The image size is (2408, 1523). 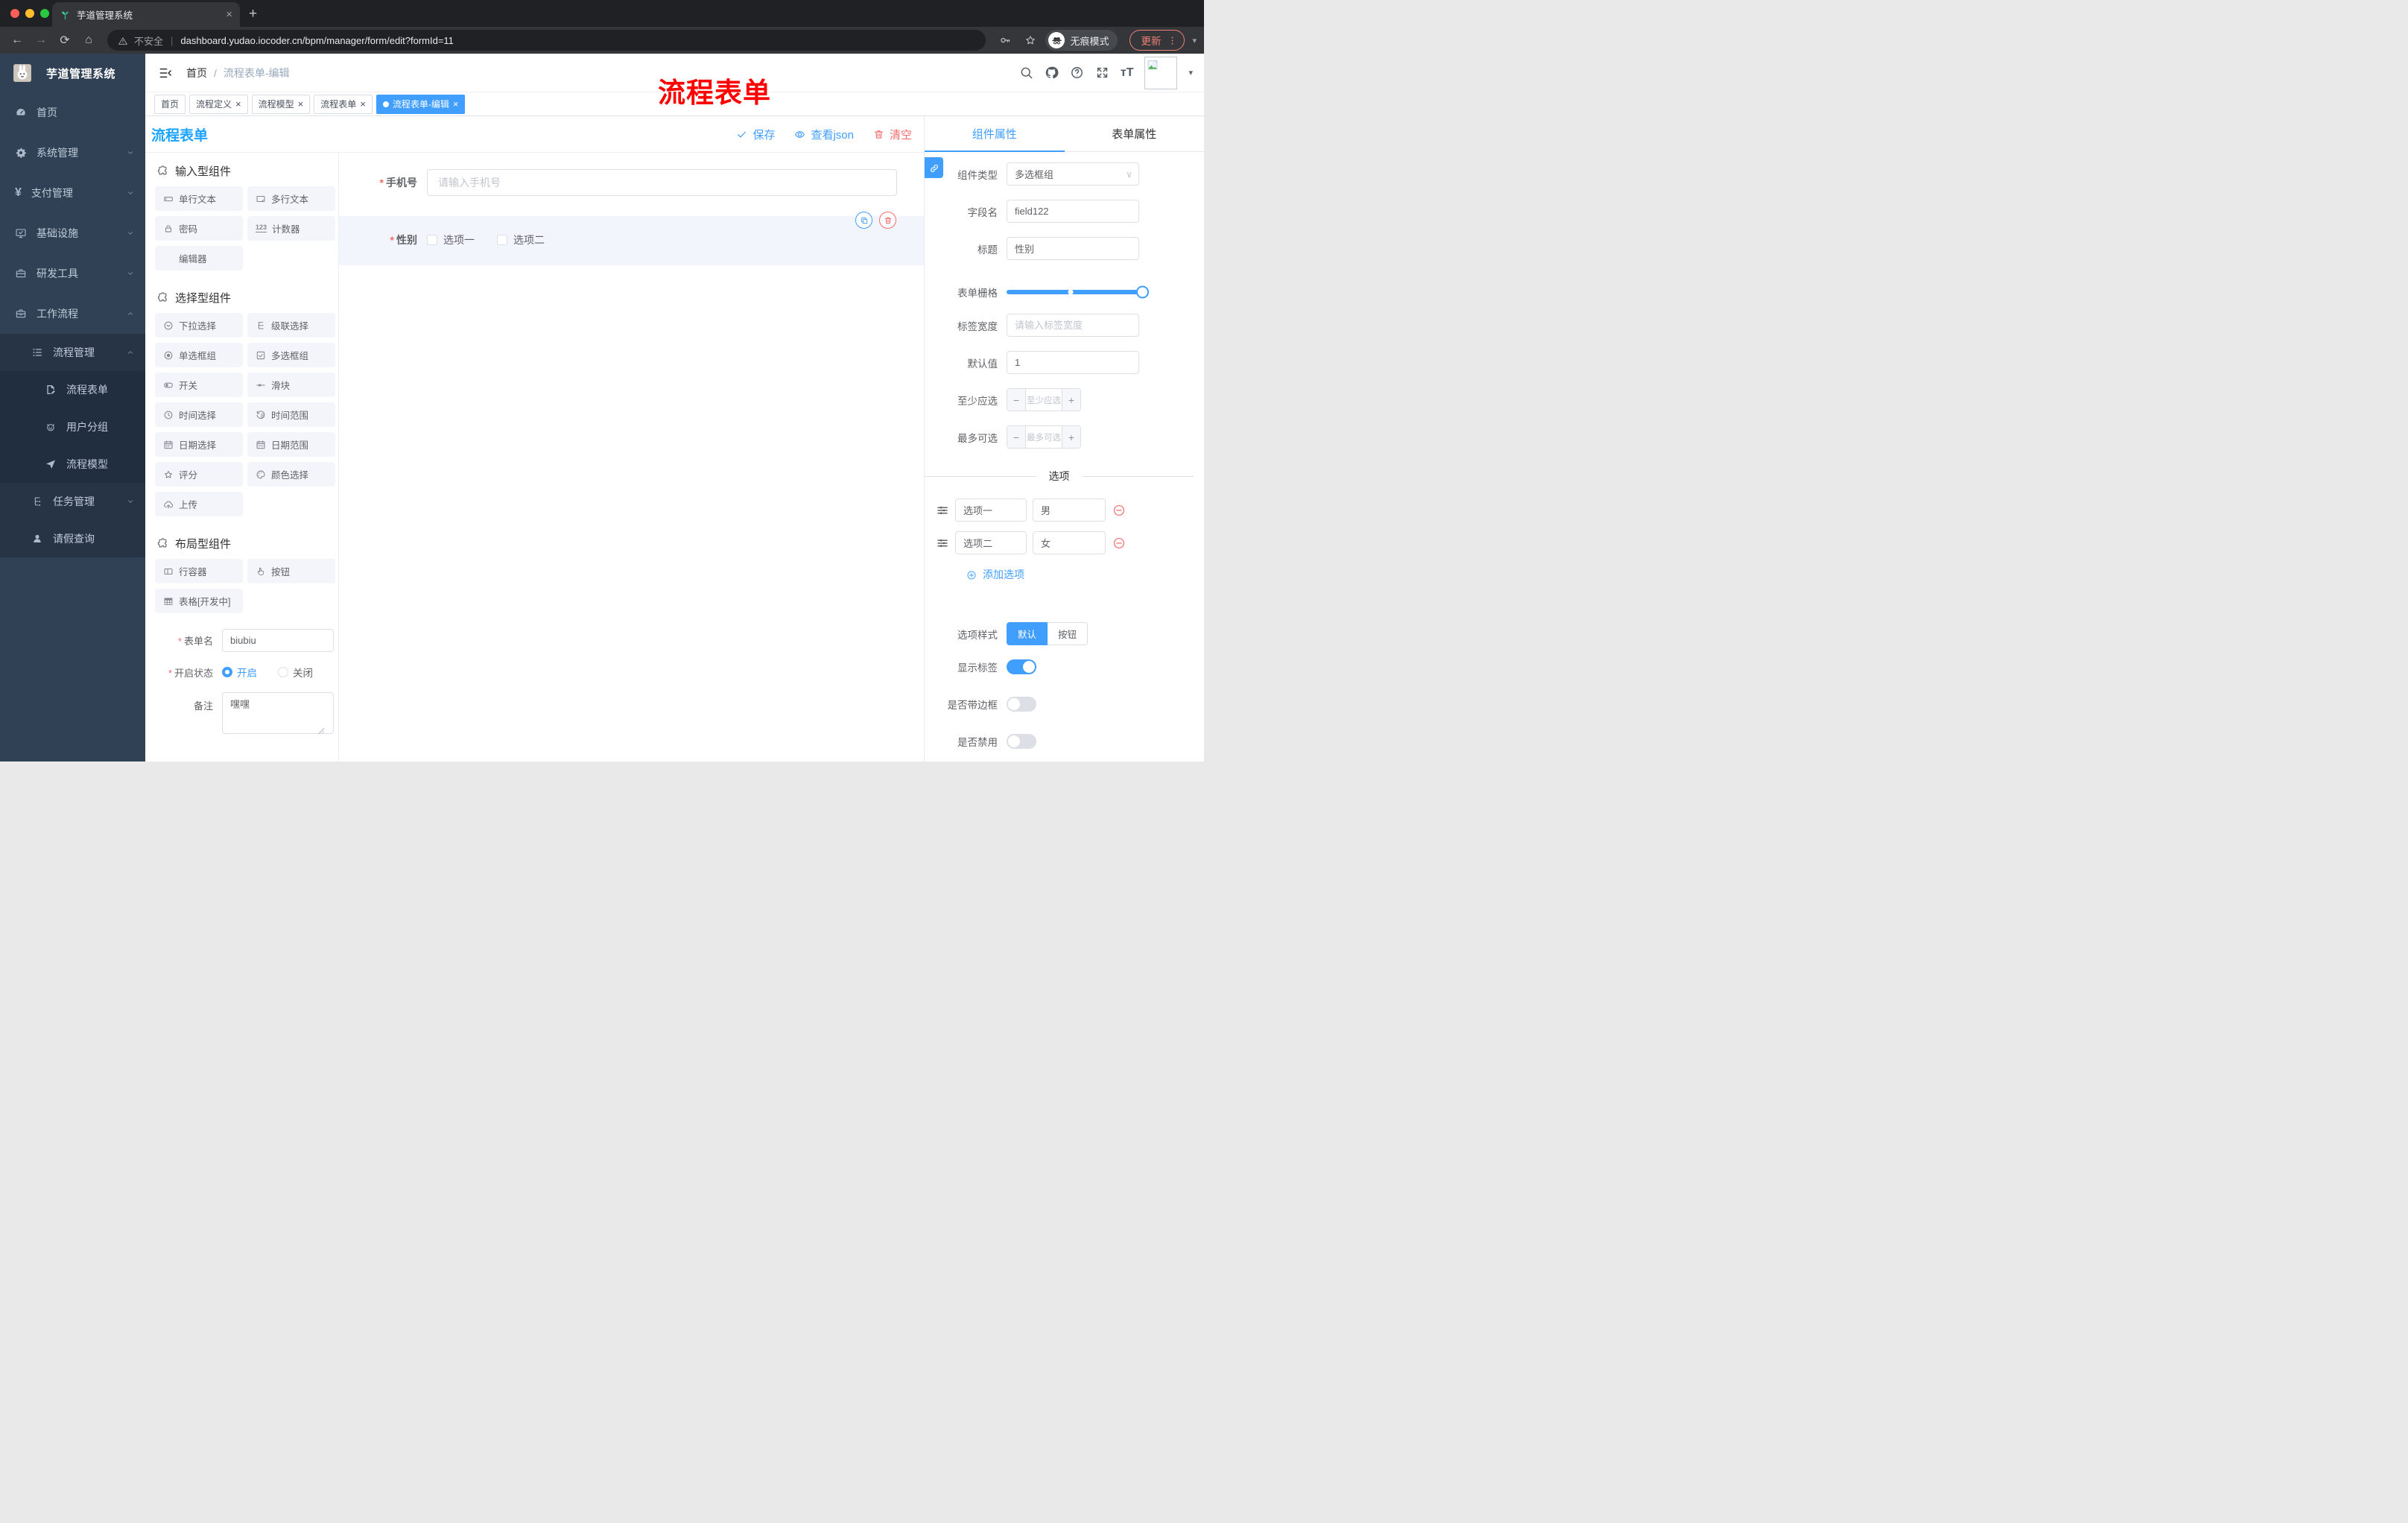 What do you see at coordinates (1190, 72) in the screenshot?
I see `avatar-caret-icon: ▾` at bounding box center [1190, 72].